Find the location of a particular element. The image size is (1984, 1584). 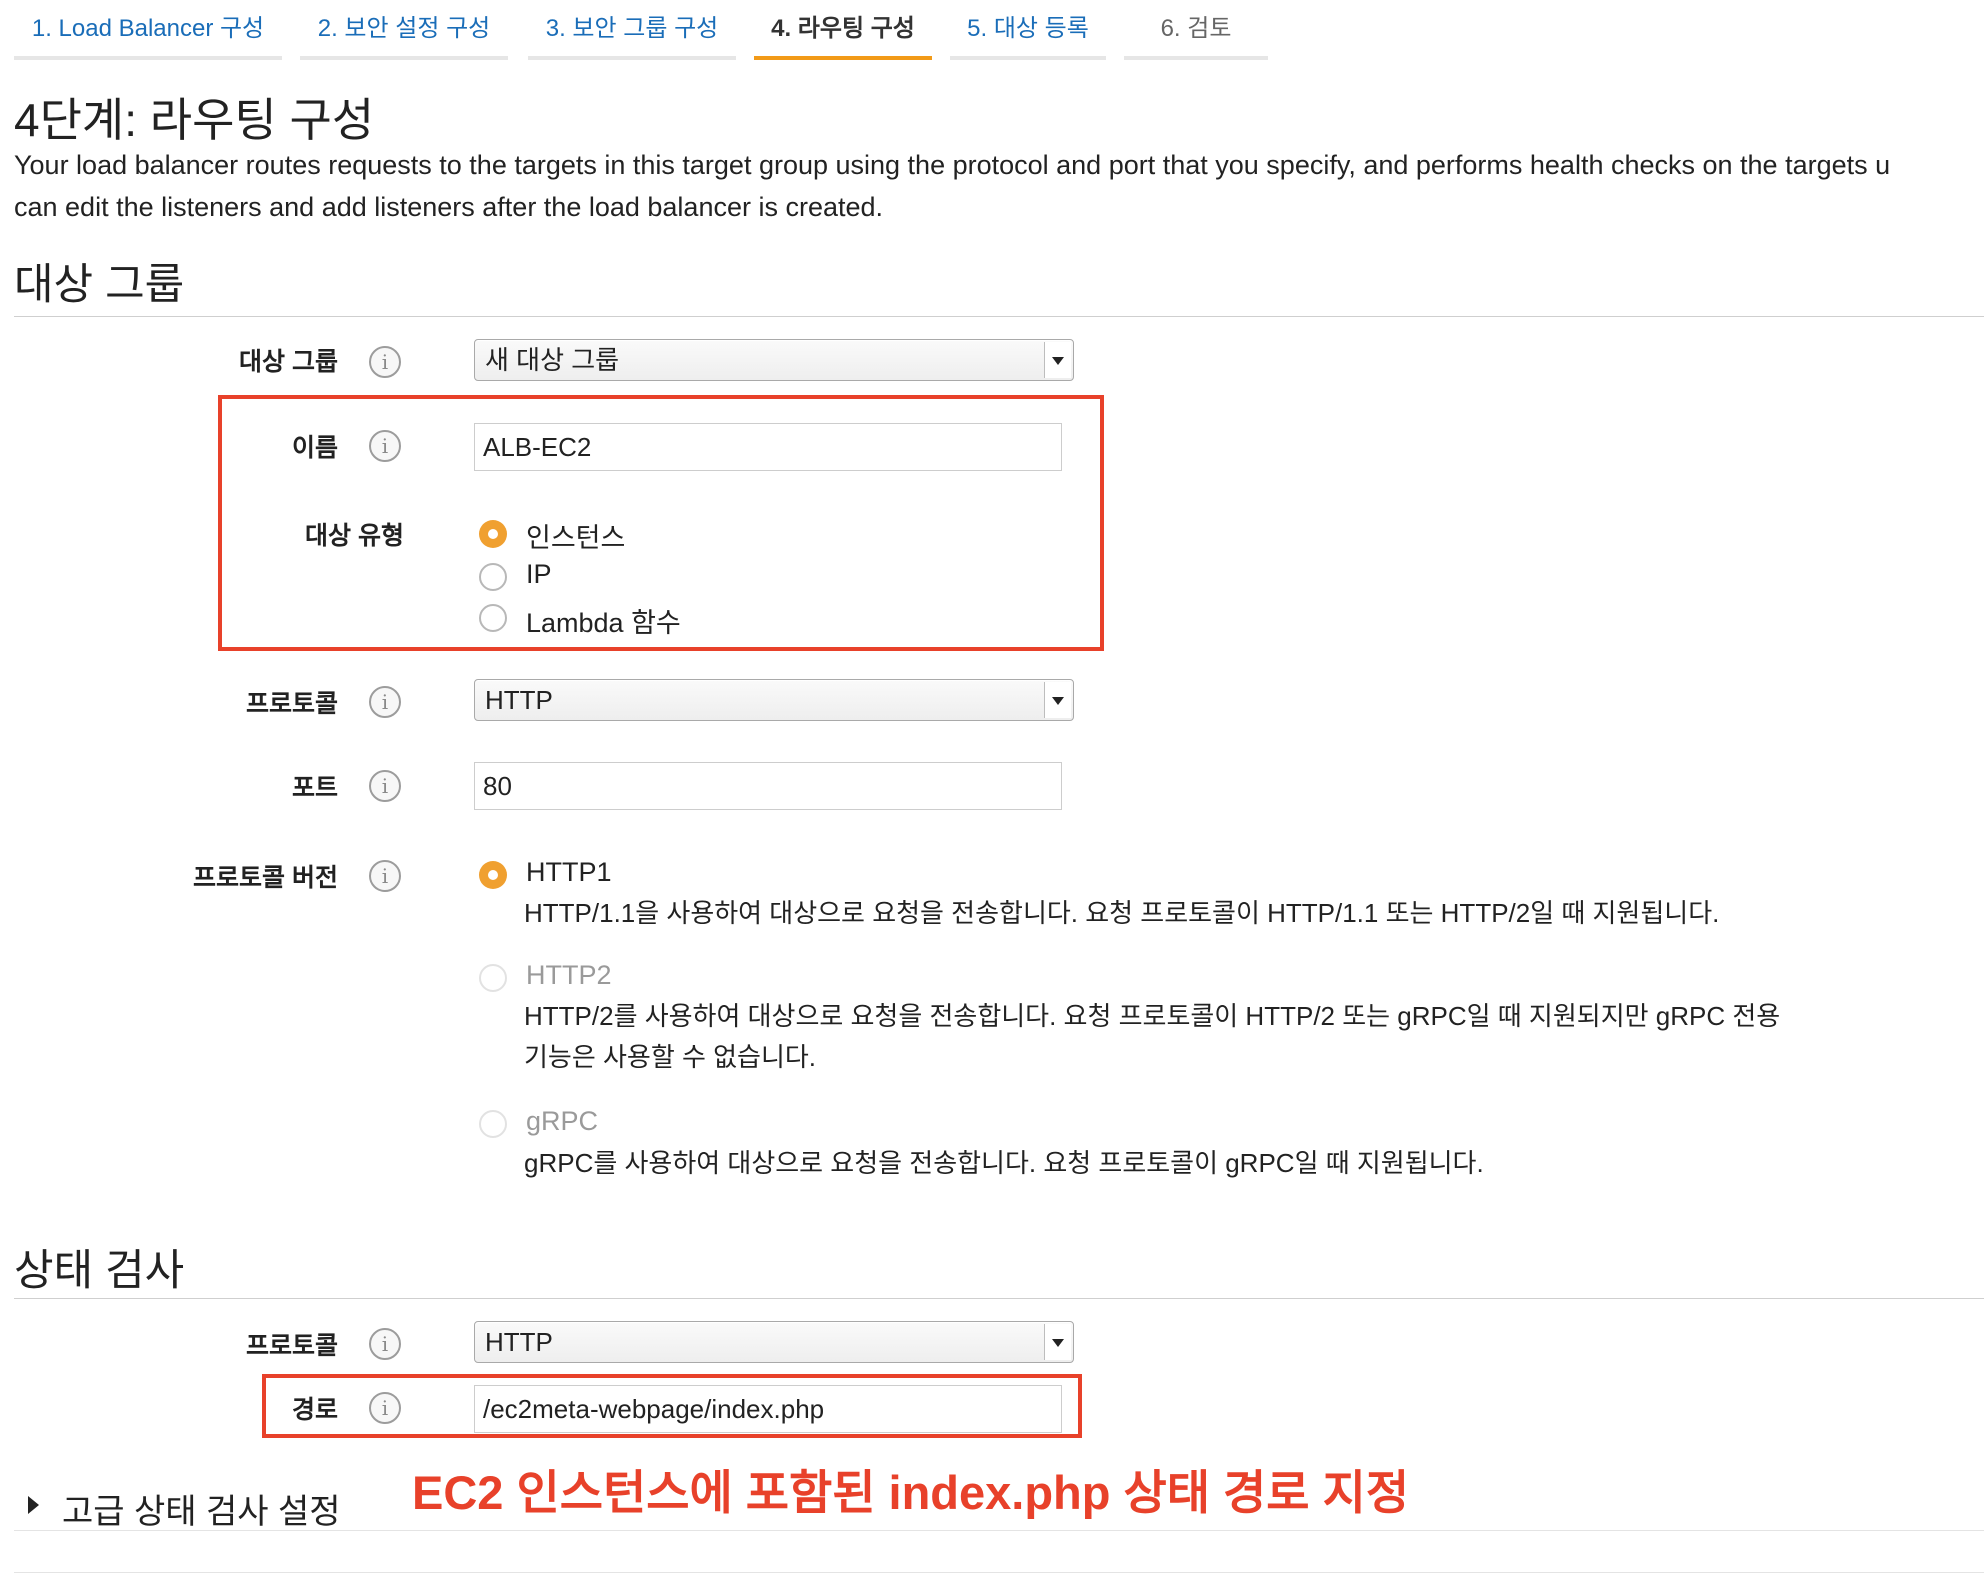

protocol-version-grpc-radio is located at coordinates (493, 1124).